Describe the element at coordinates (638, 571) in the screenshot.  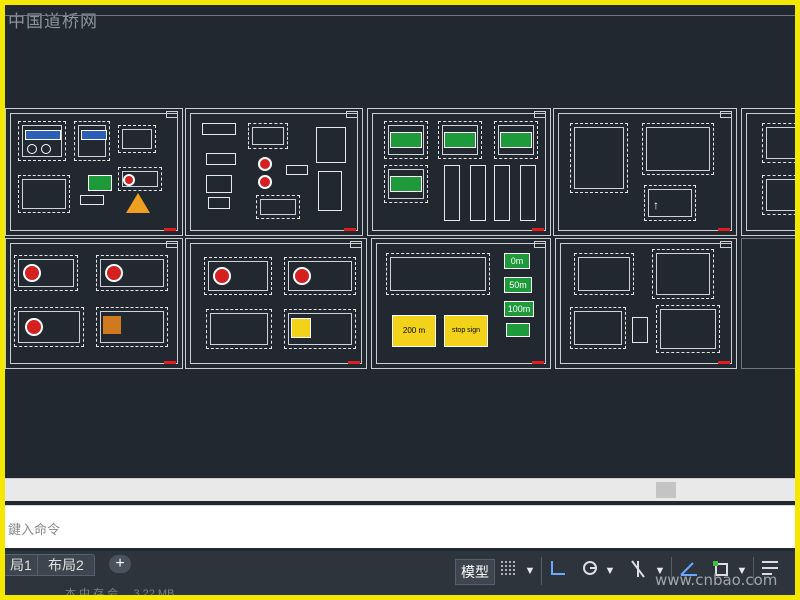
I see `object-snap-tracking-icon` at that location.